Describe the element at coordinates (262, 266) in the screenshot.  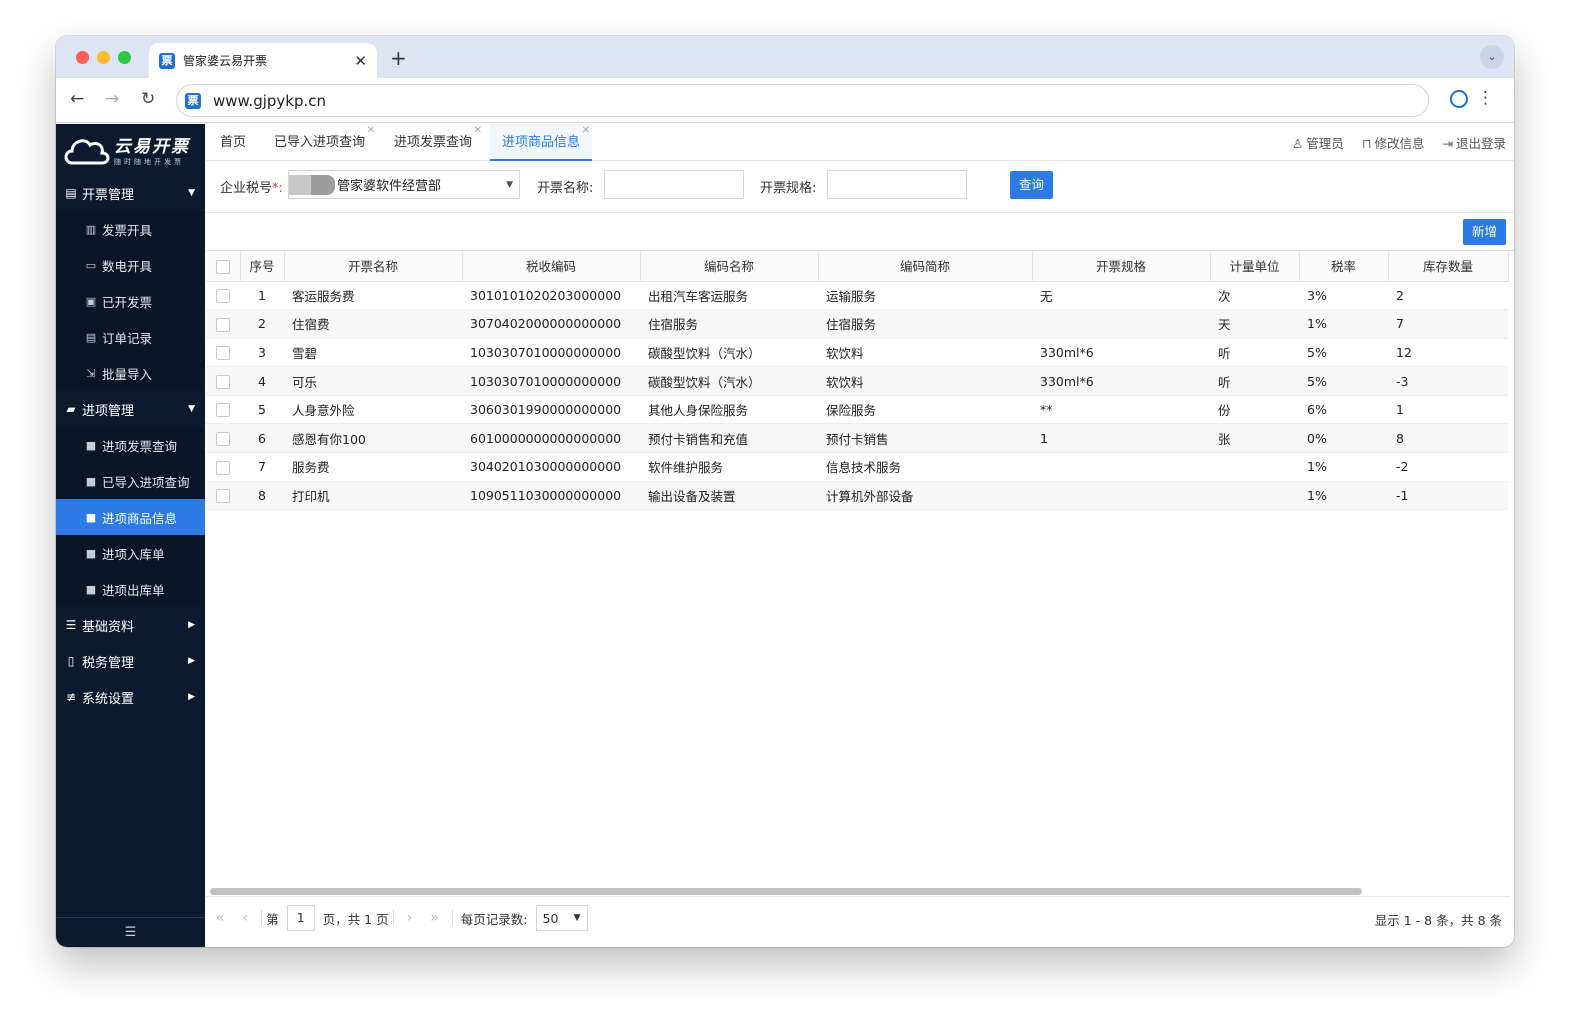
I see `column-header: 序号` at that location.